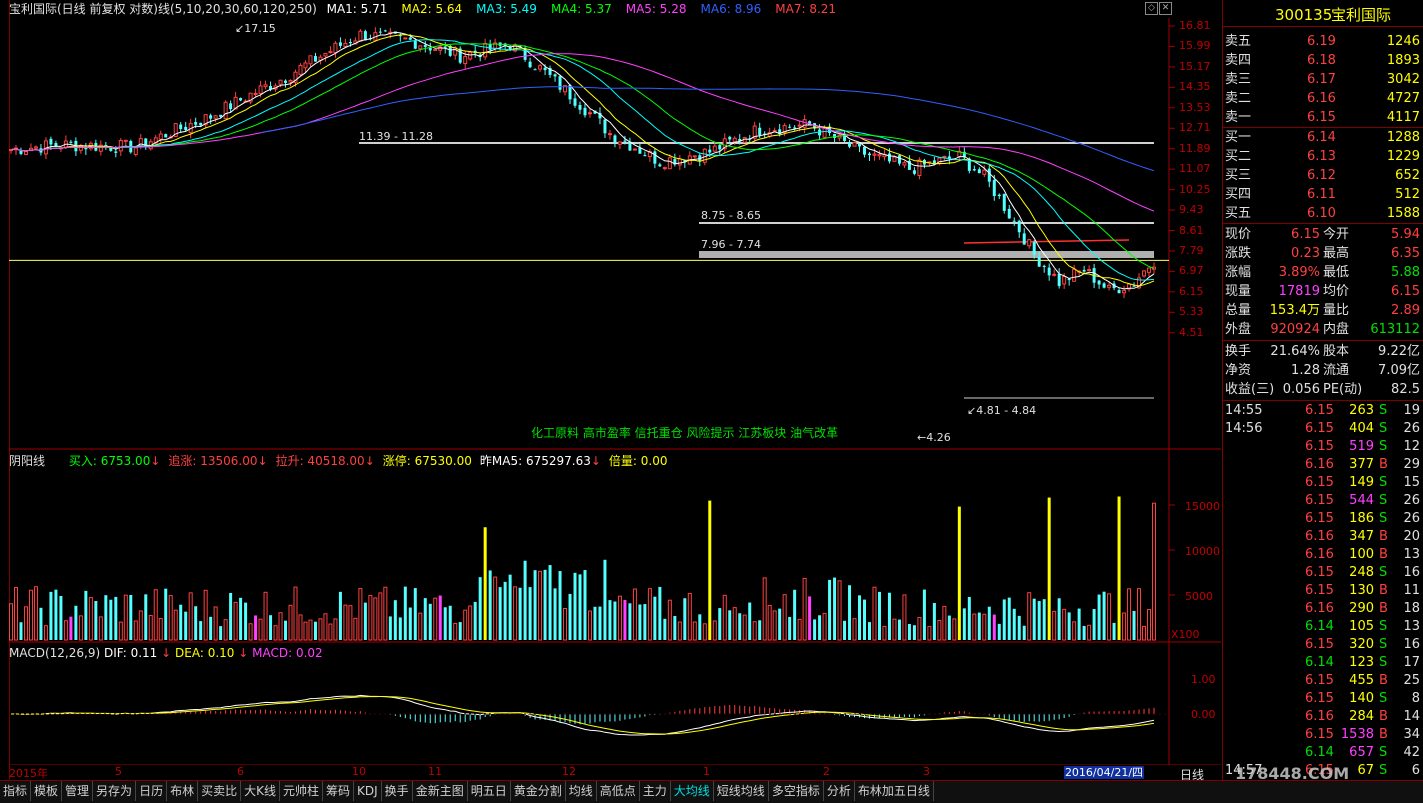 The width and height of the screenshot is (1423, 803). I want to click on tick-row: 6.15 1538 B 34, so click(1323, 735).